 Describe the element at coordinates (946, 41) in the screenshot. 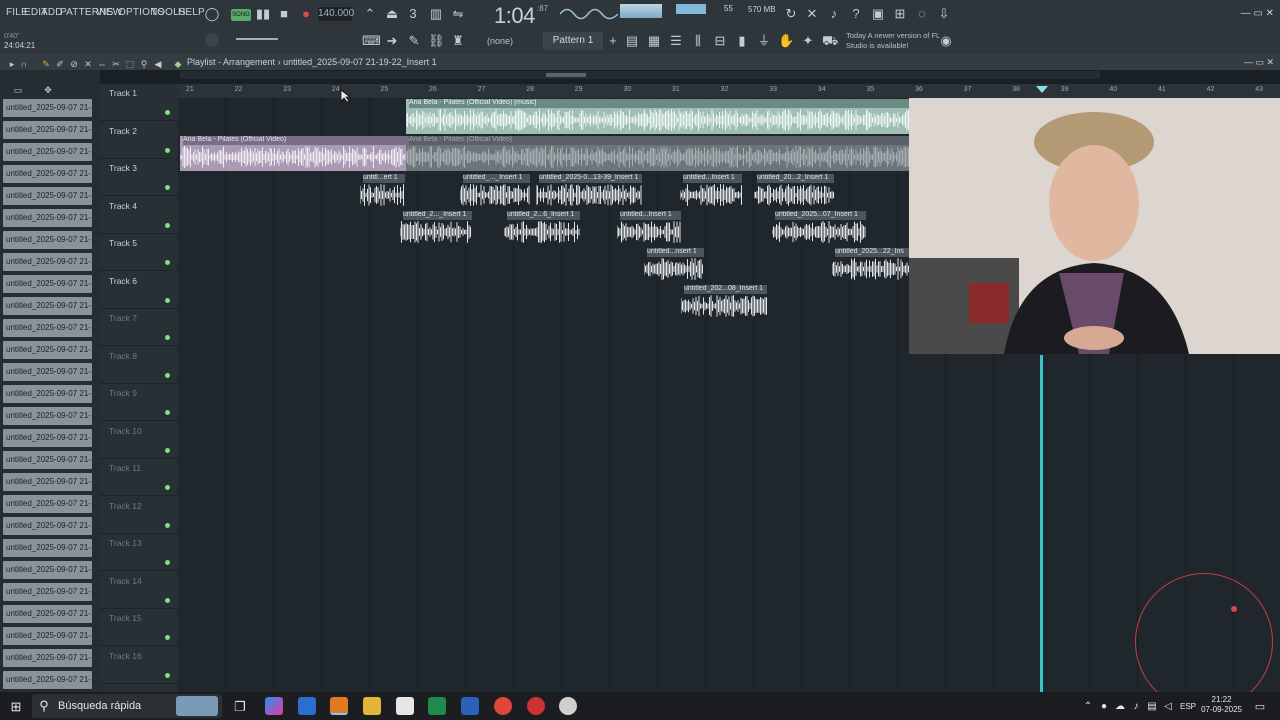

I see `news-icon: ◉` at that location.